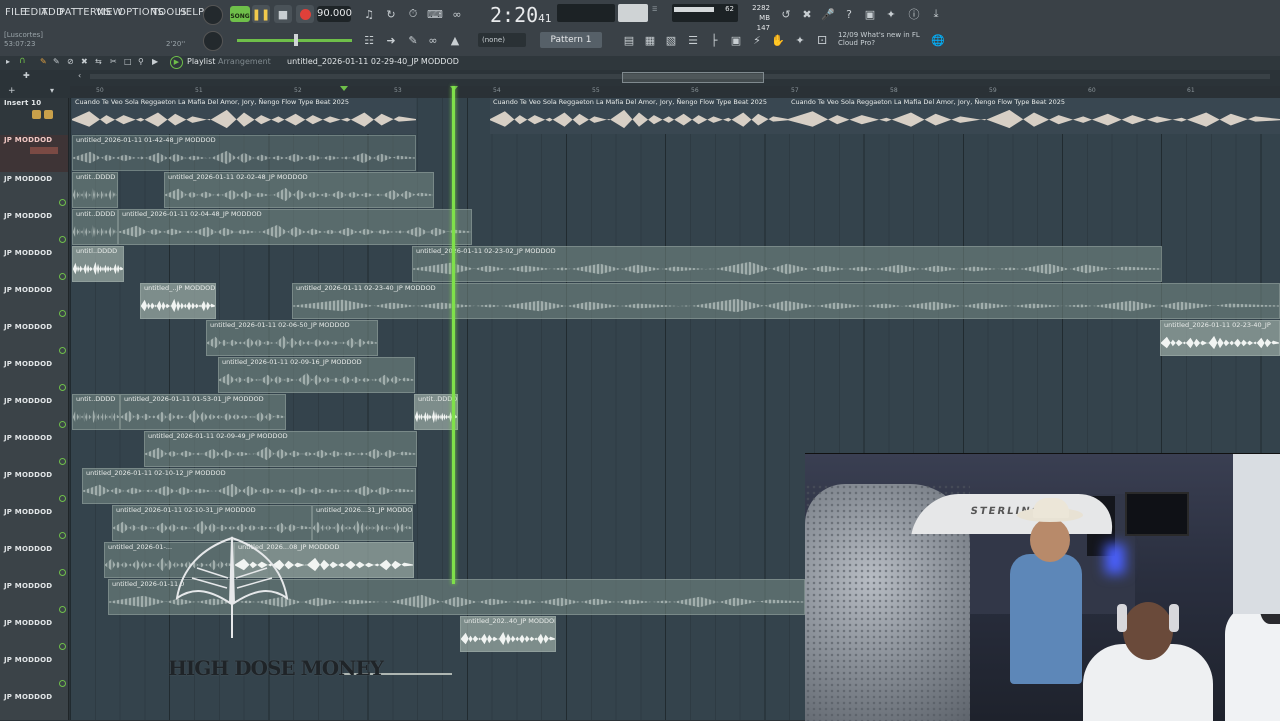  What do you see at coordinates (213, 41) in the screenshot?
I see `main-pitch-knob` at bounding box center [213, 41].